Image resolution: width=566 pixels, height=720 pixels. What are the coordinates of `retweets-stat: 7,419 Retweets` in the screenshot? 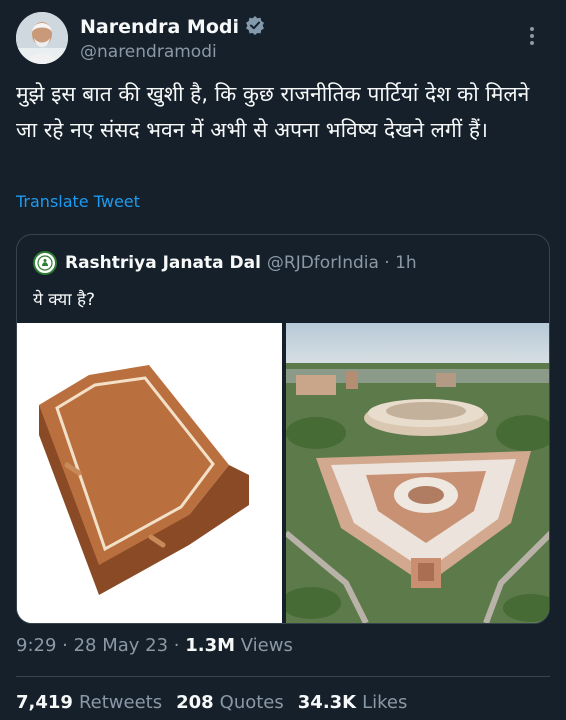 It's located at (89, 702).